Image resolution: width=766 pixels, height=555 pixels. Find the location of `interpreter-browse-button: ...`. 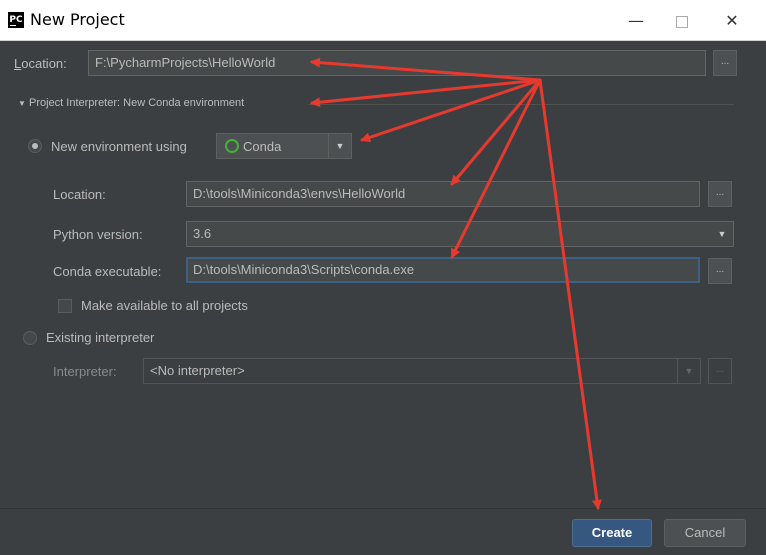

interpreter-browse-button: ... is located at coordinates (720, 371).